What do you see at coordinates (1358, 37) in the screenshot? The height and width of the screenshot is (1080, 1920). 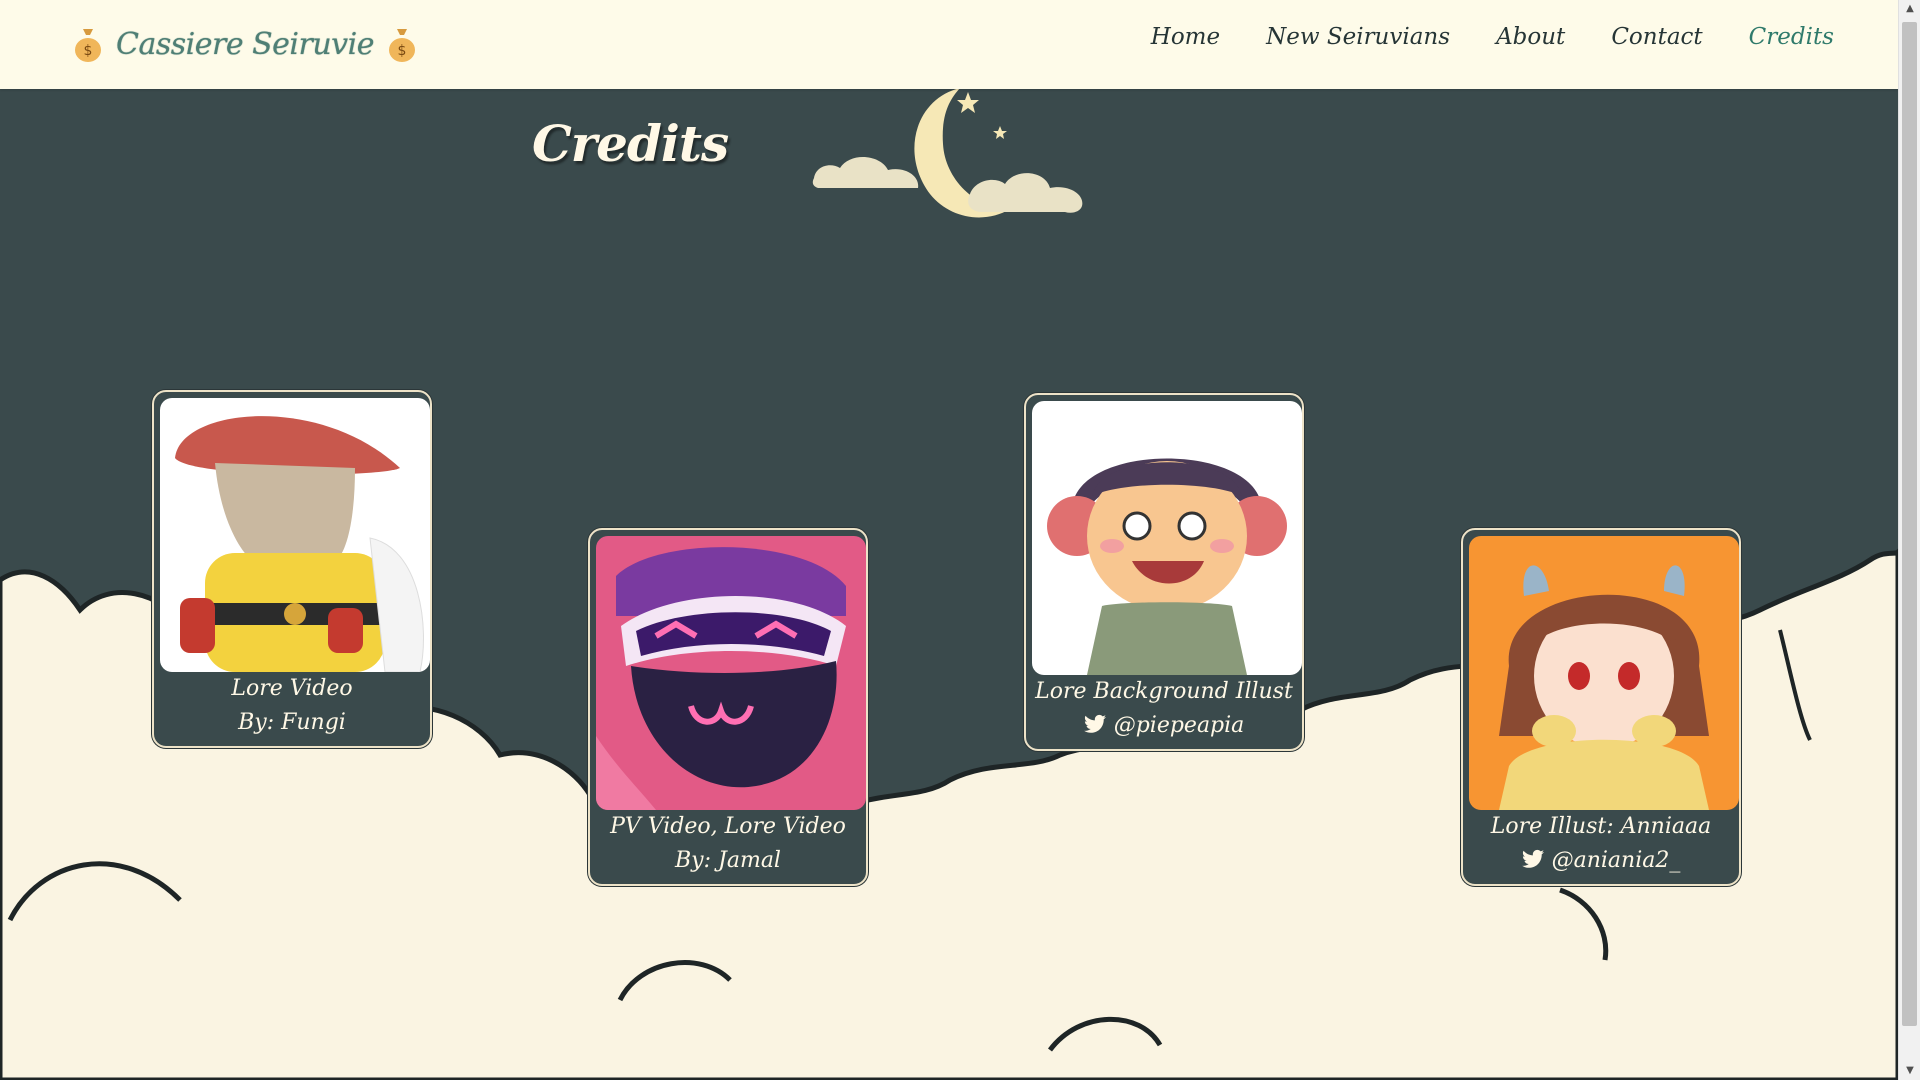 I see `nav-new-seiruvians: New Seiruvians` at bounding box center [1358, 37].